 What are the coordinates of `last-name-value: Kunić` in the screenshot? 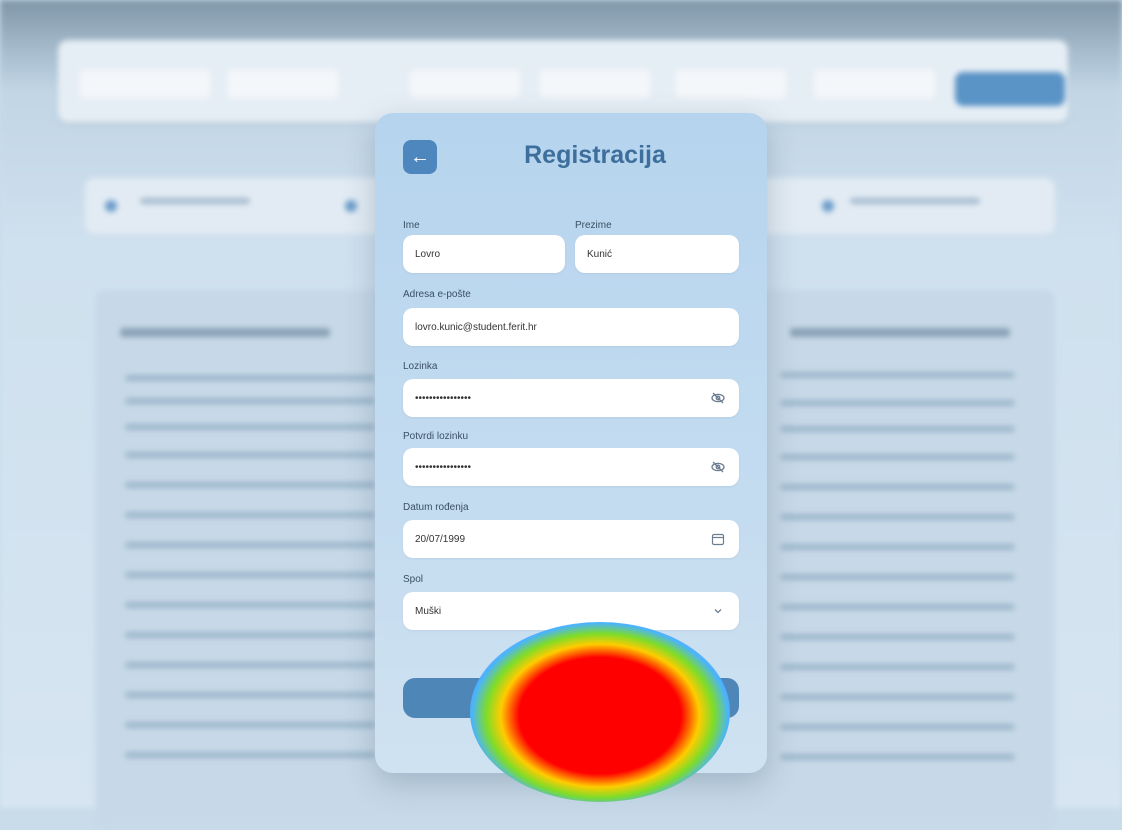 It's located at (600, 254).